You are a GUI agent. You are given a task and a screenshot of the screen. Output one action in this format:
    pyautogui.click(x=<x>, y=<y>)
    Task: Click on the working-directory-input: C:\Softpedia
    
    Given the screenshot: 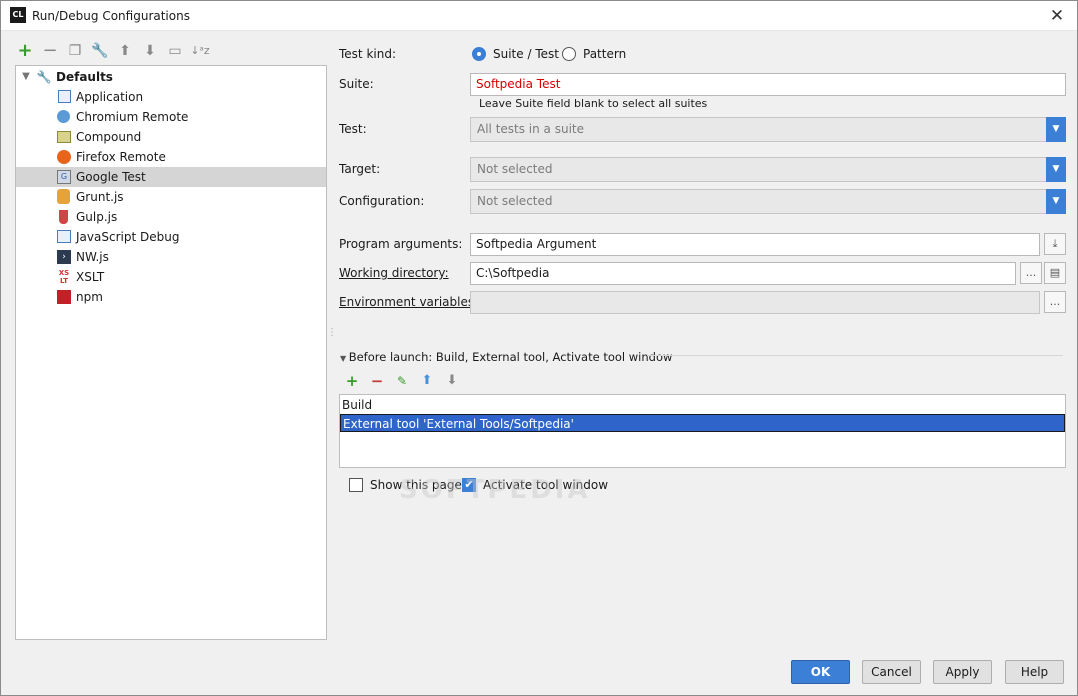 What is the action you would take?
    pyautogui.click(x=743, y=273)
    